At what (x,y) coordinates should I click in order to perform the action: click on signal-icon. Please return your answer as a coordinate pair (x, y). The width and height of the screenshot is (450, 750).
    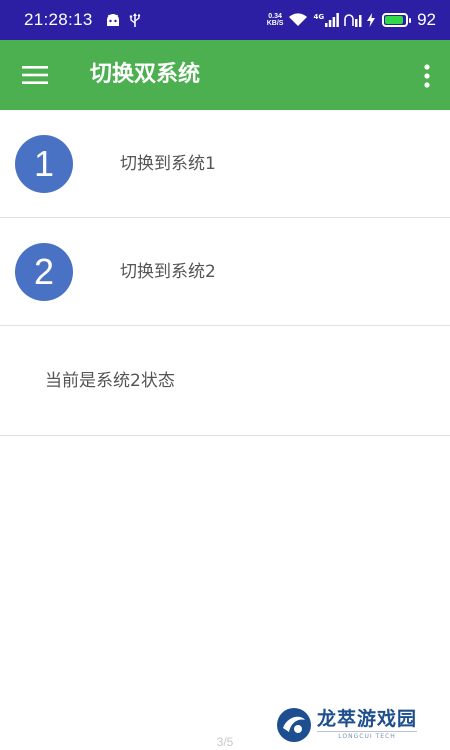
    Looking at the image, I should click on (332, 20).